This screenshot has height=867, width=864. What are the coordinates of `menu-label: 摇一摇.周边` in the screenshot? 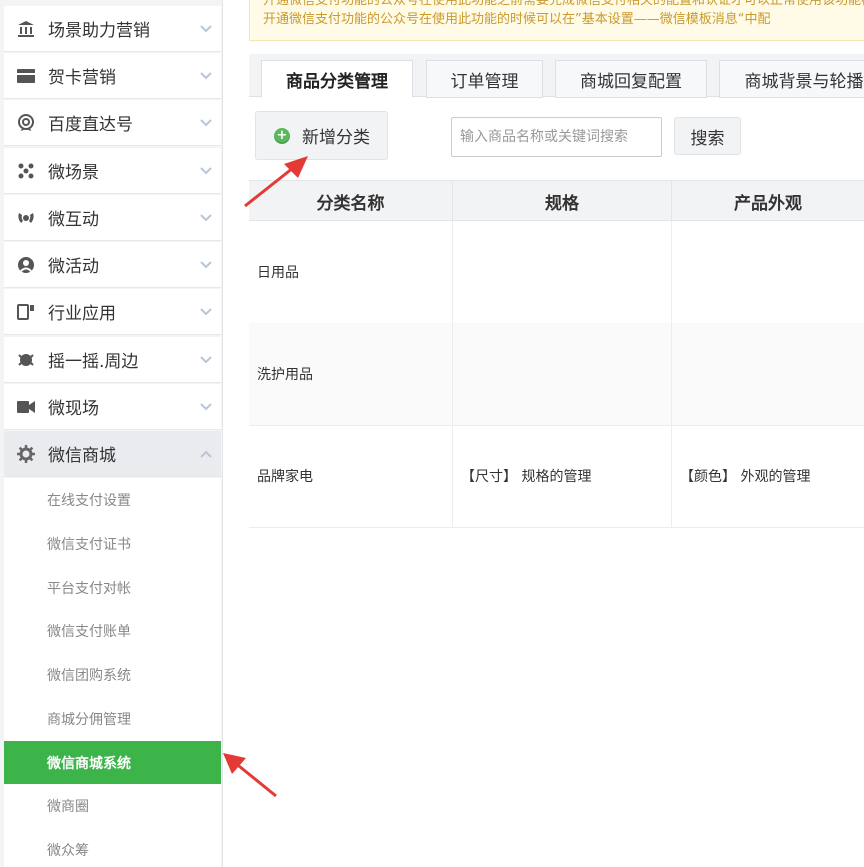 It's located at (93, 362).